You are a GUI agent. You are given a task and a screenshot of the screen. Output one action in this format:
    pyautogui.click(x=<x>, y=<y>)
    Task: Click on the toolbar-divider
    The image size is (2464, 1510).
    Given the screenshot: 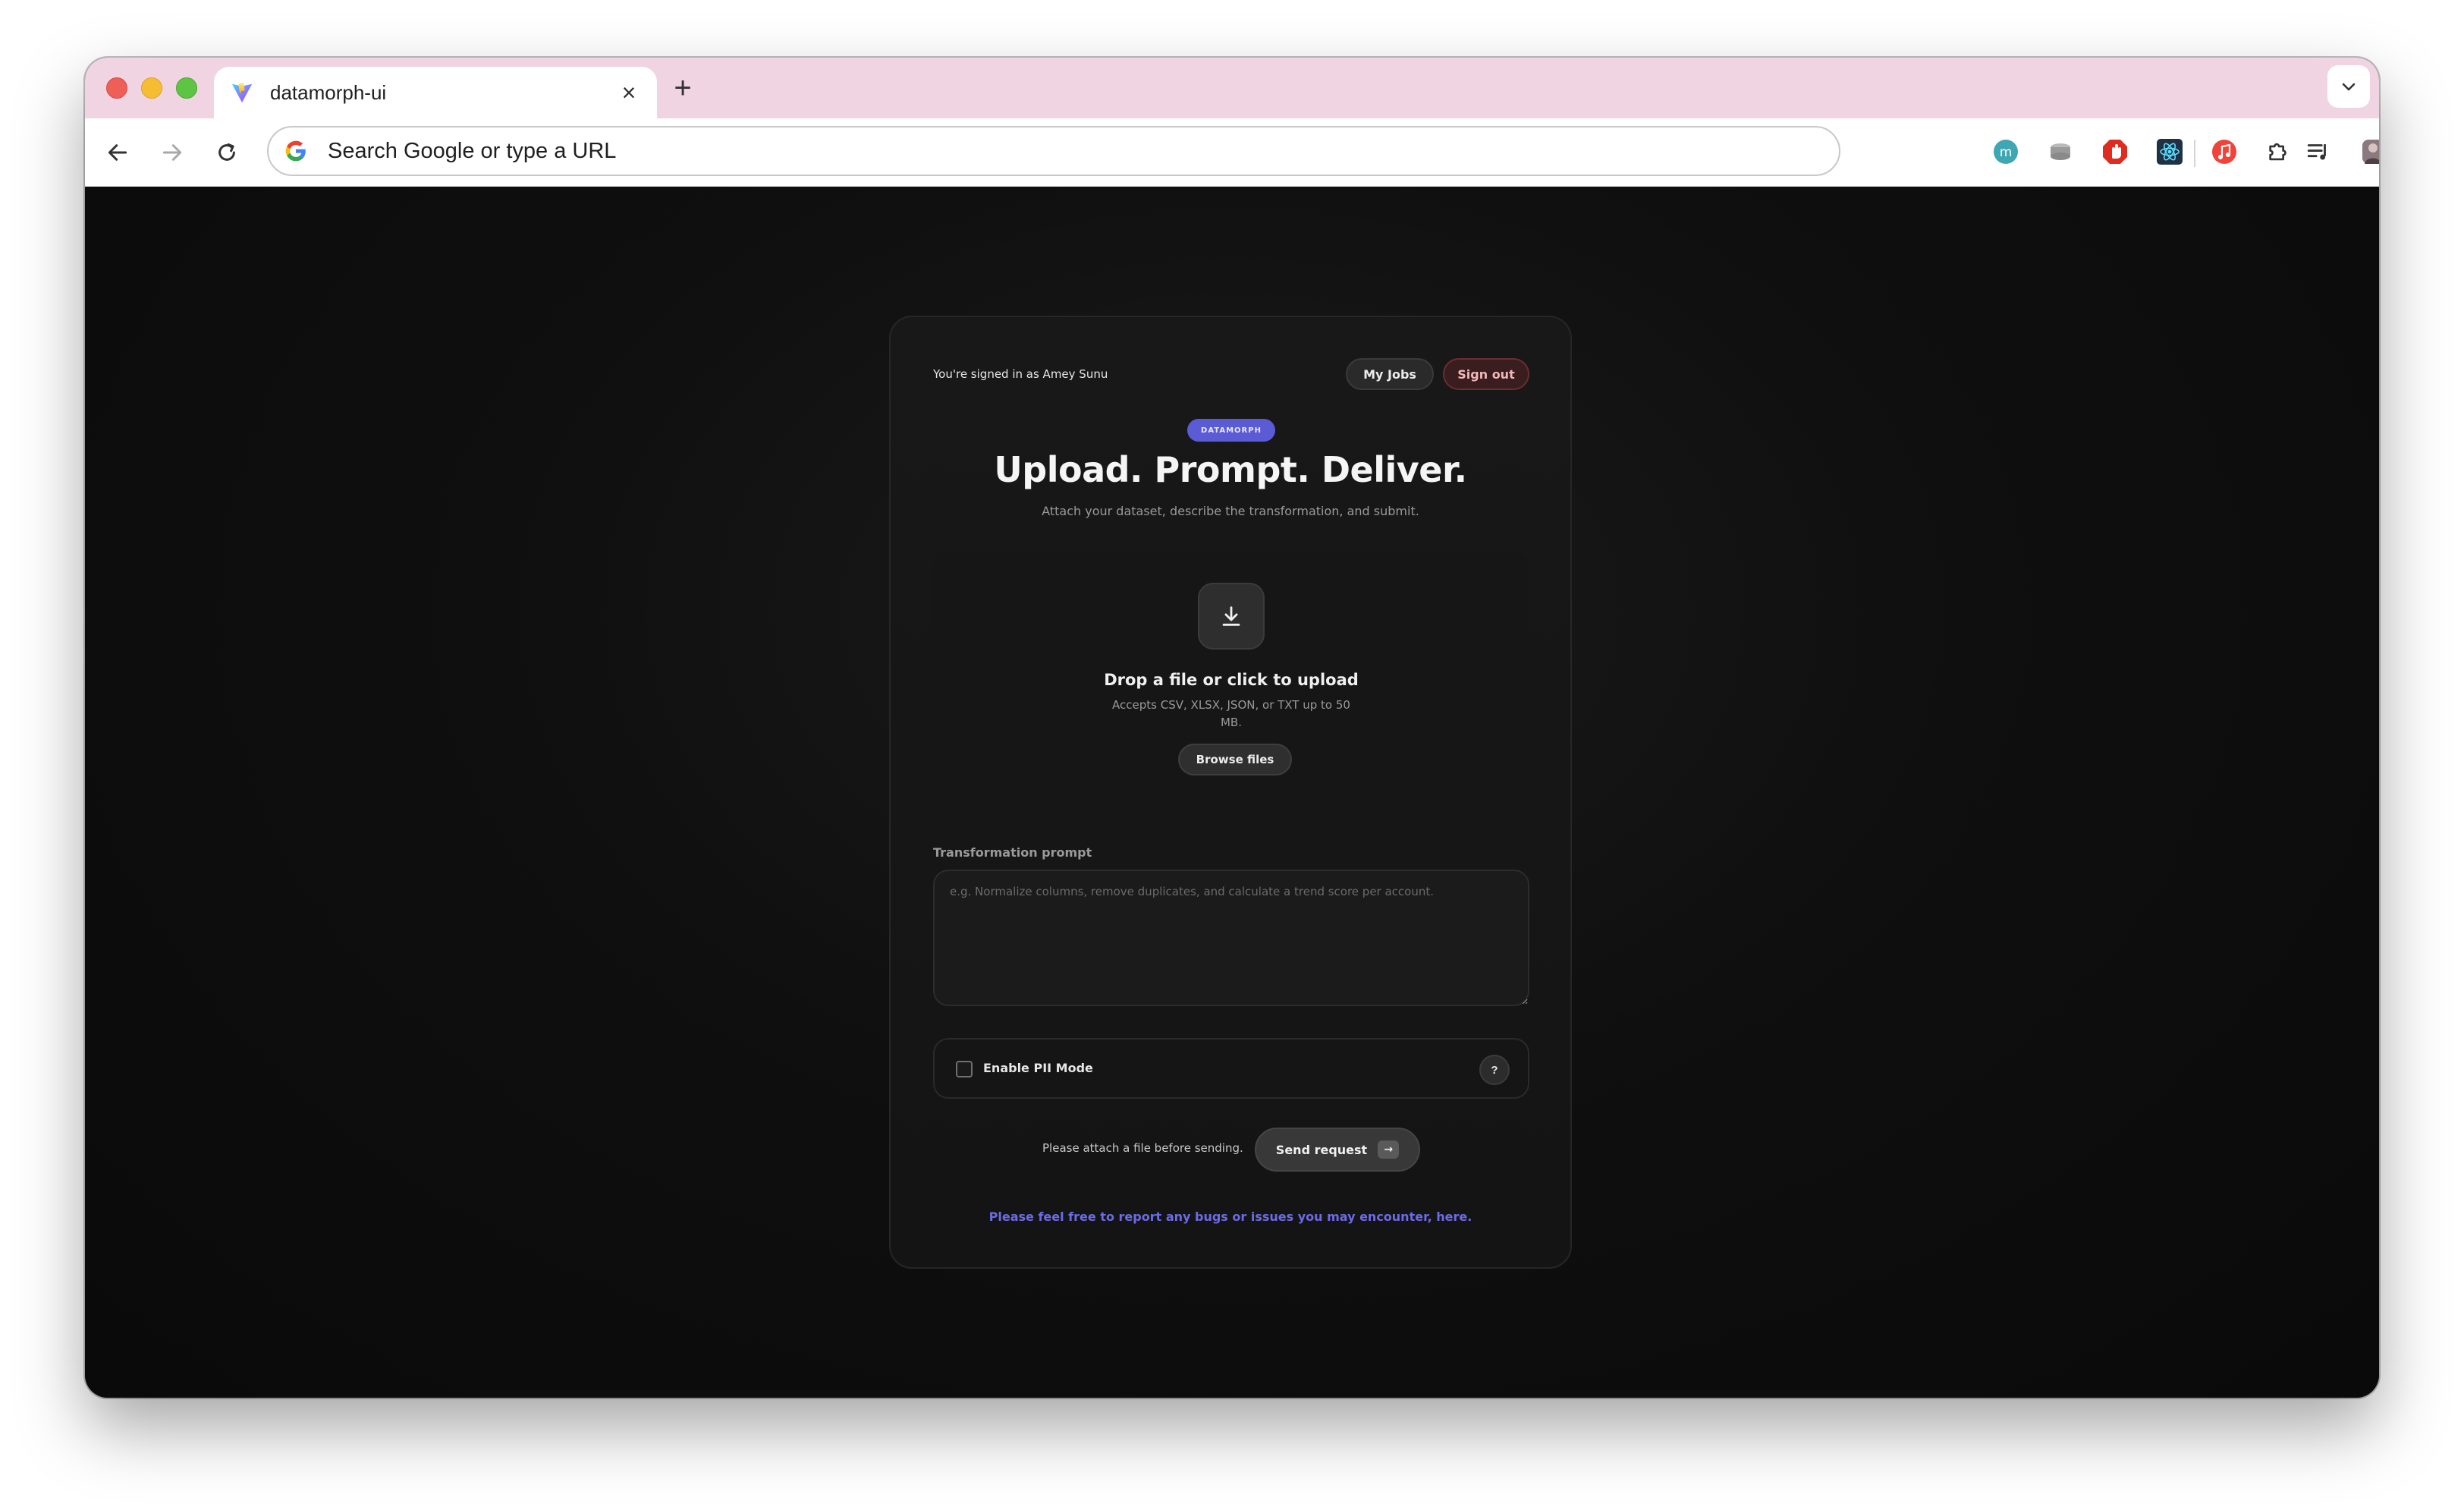 What is the action you would take?
    pyautogui.click(x=2194, y=153)
    